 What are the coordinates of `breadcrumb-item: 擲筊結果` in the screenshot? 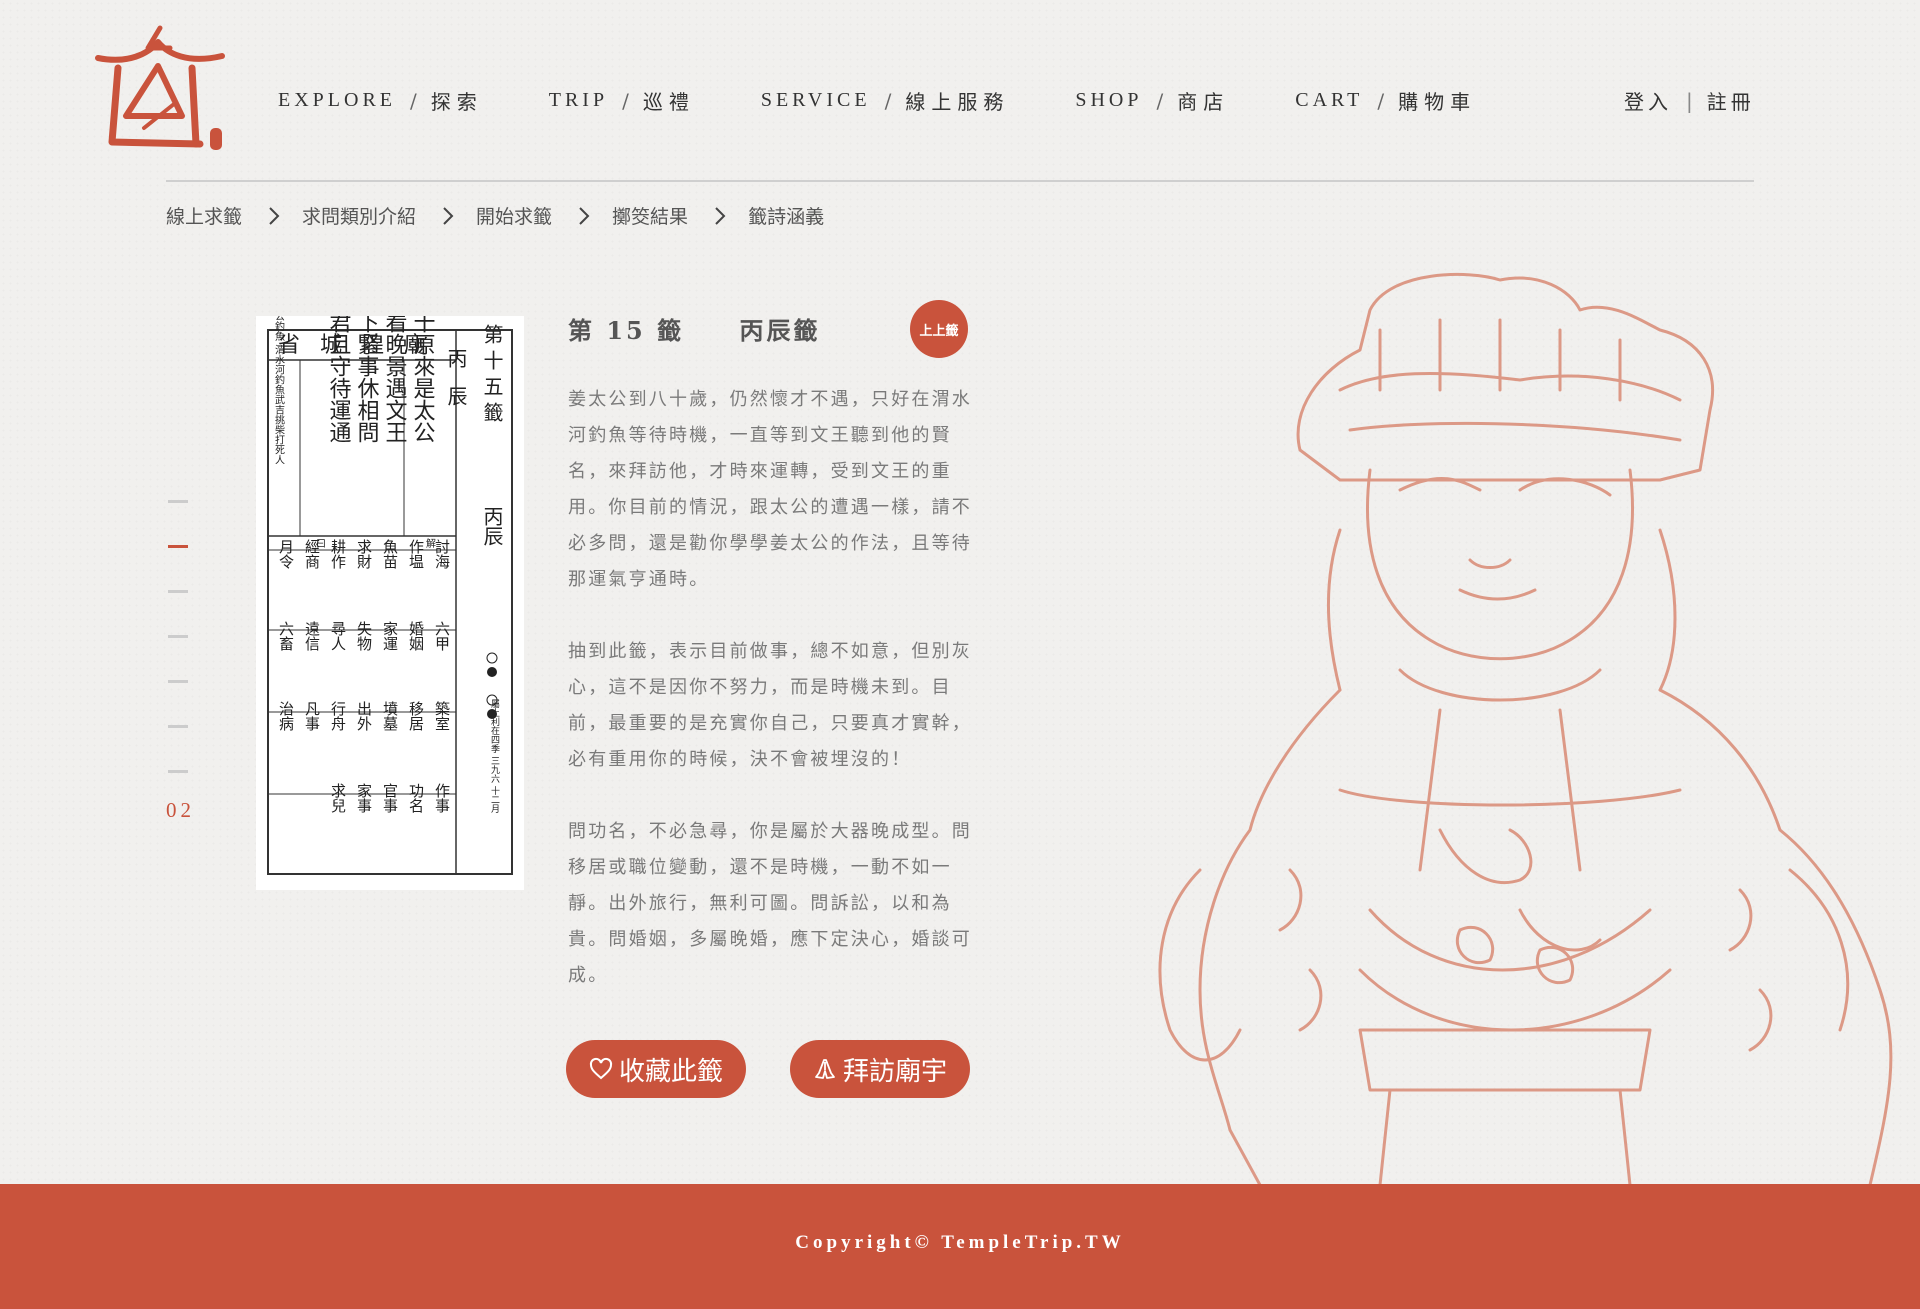 It's located at (650, 215).